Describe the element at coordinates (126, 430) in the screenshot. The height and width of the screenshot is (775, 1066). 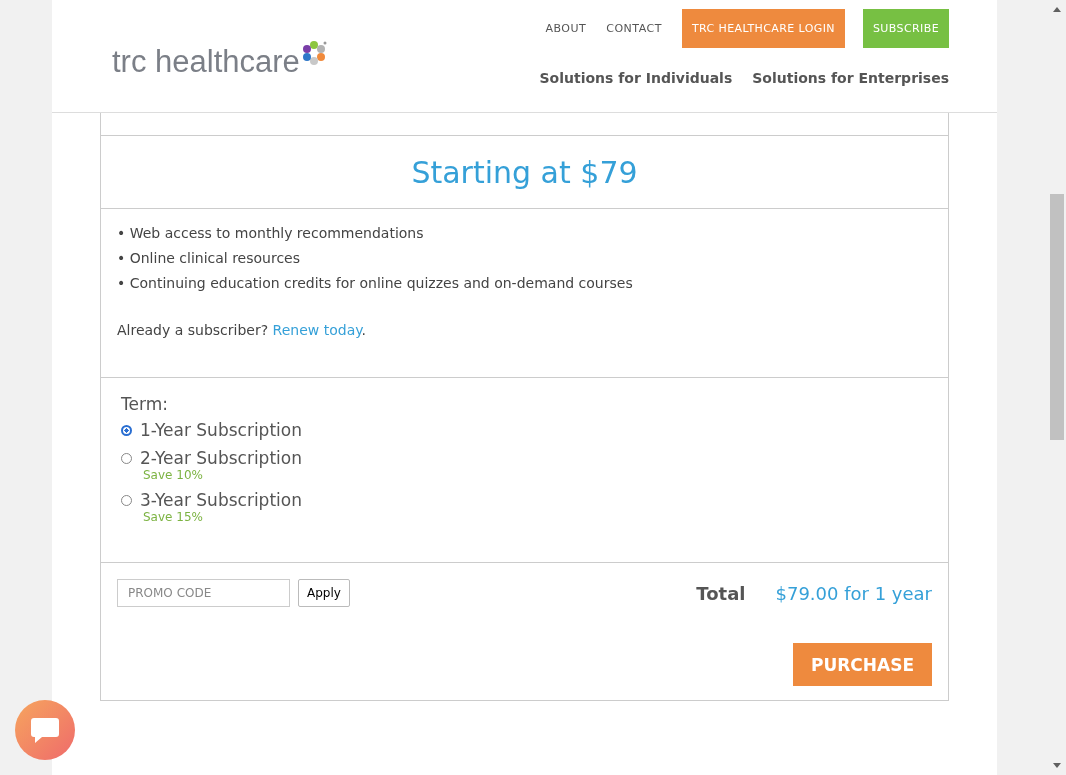
I see `radio-button` at that location.